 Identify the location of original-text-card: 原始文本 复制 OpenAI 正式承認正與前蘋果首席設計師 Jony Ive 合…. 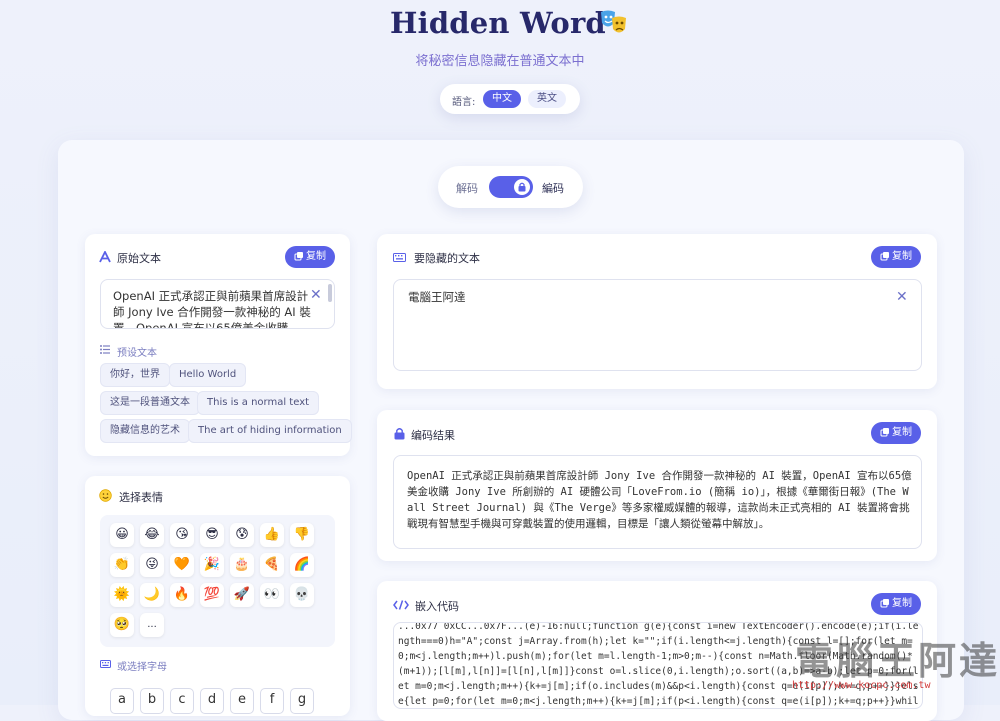
(218, 345).